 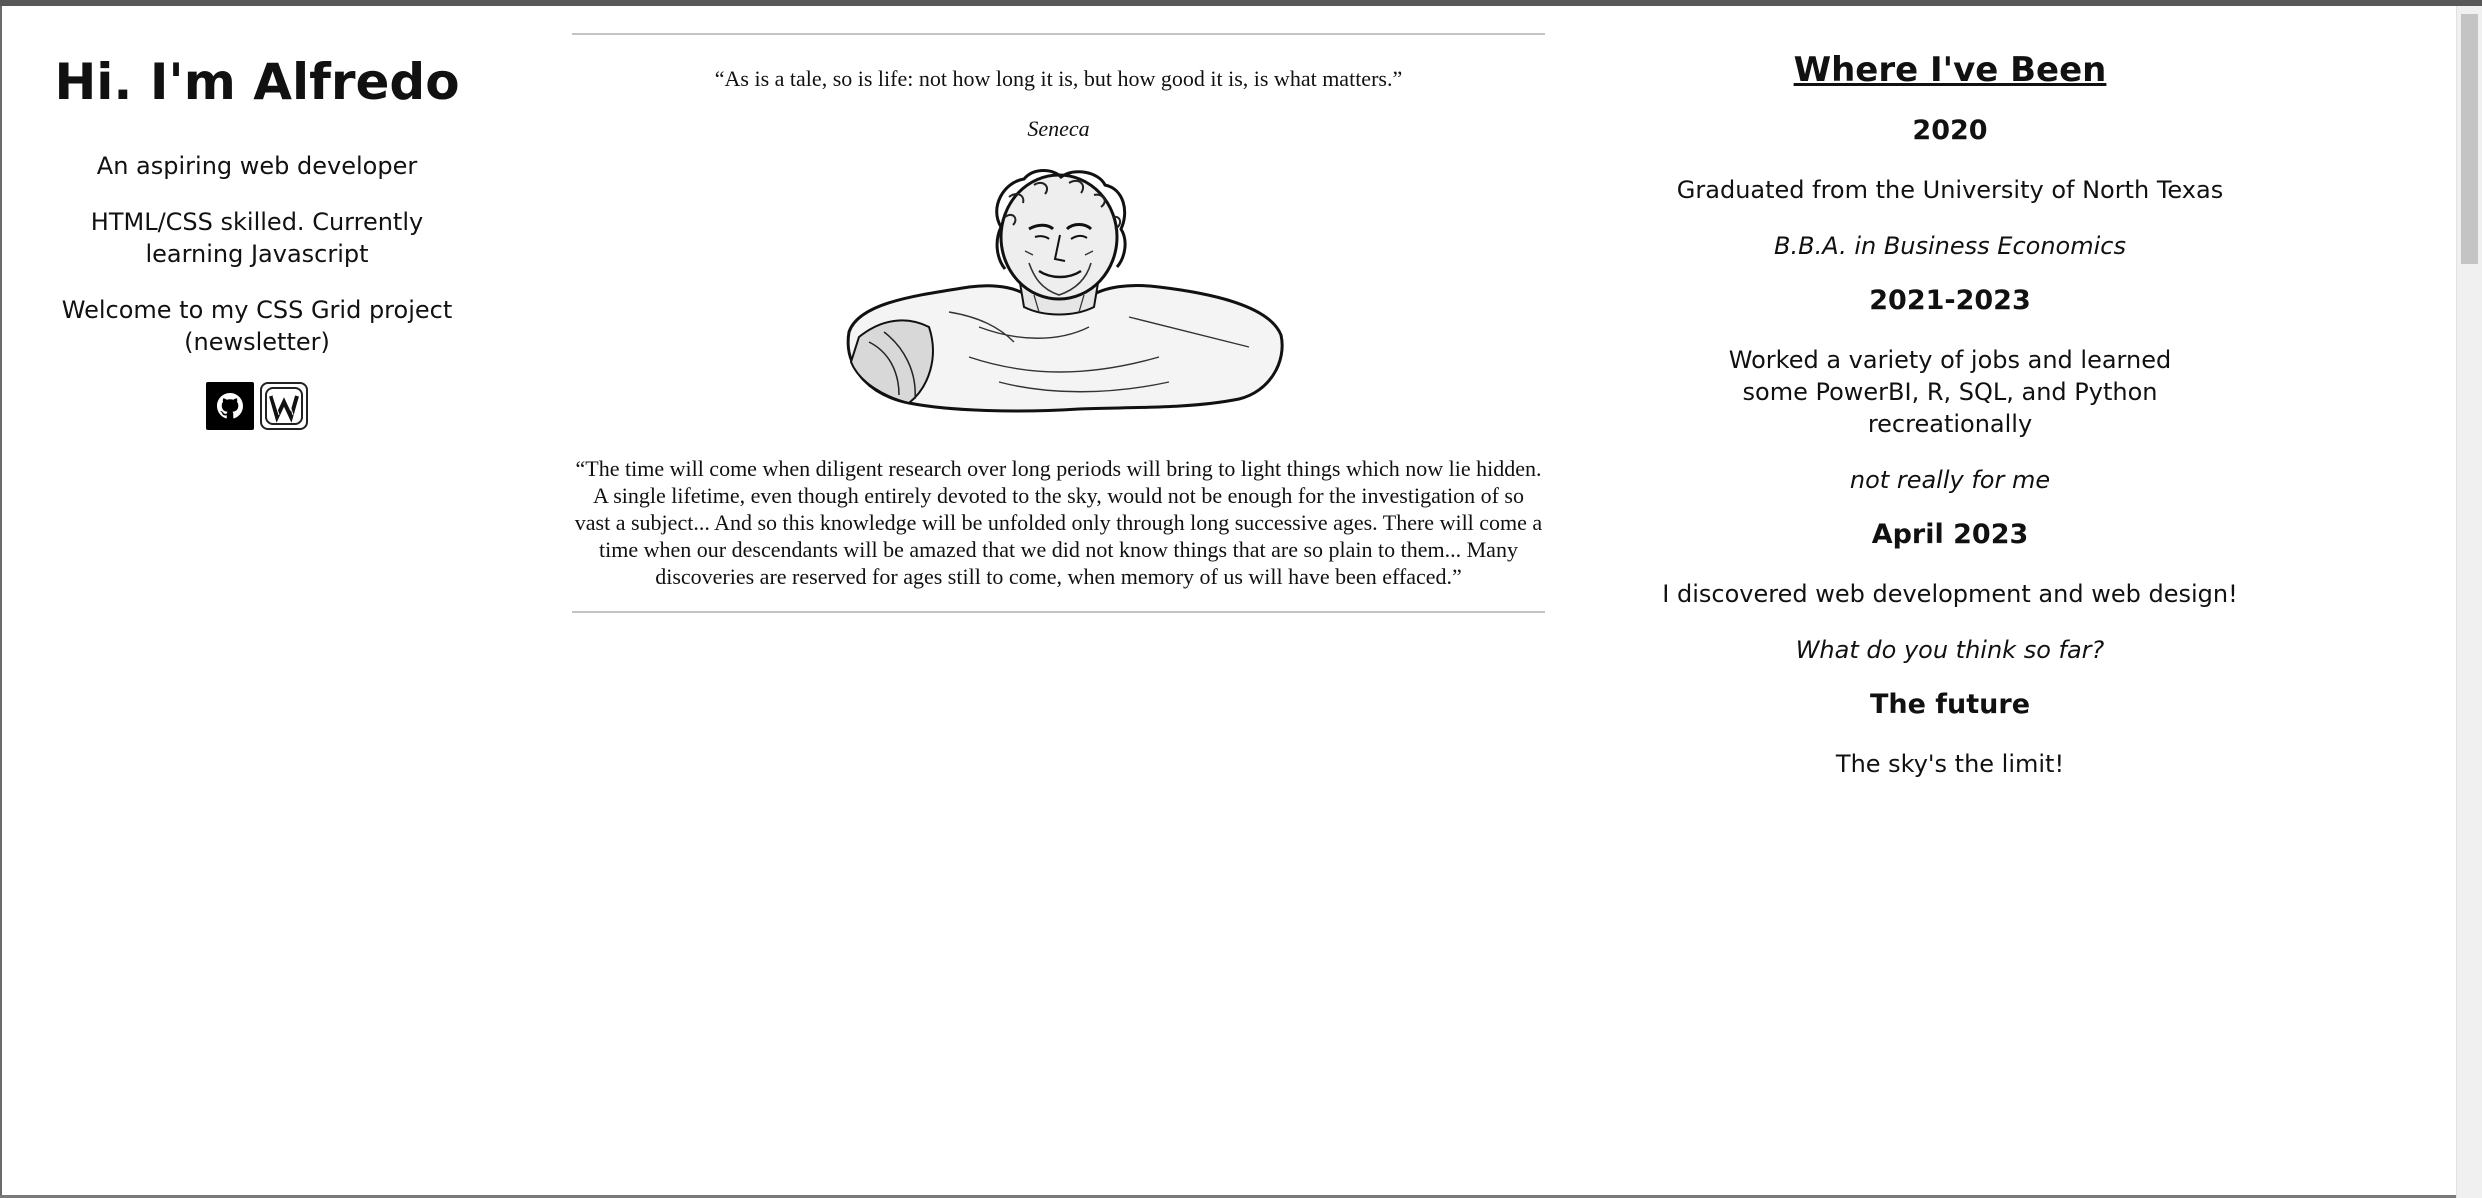 I want to click on timeline-heading: Where I've Been, so click(x=1950, y=70).